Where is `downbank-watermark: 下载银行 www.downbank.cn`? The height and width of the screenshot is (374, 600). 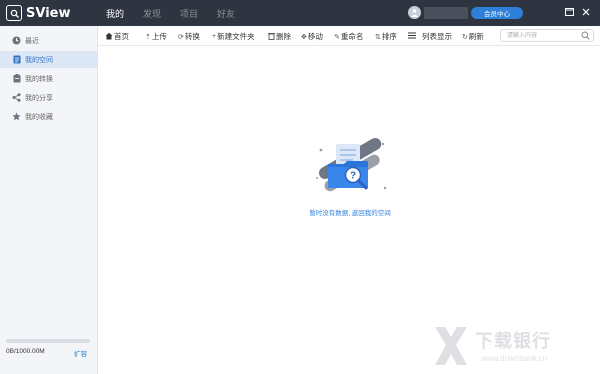 downbank-watermark: 下载银行 www.downbank.cn is located at coordinates (514, 348).